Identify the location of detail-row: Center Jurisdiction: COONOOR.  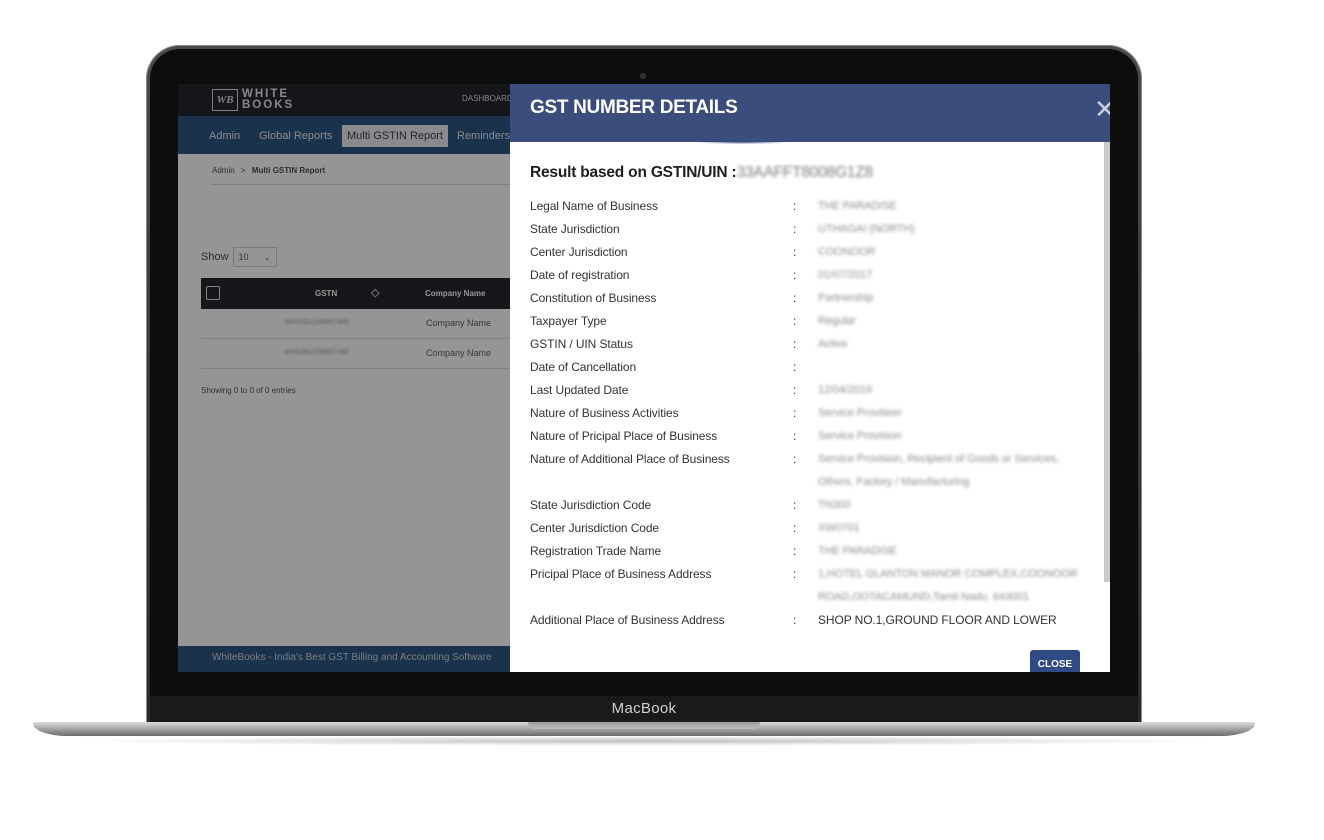
(812, 252).